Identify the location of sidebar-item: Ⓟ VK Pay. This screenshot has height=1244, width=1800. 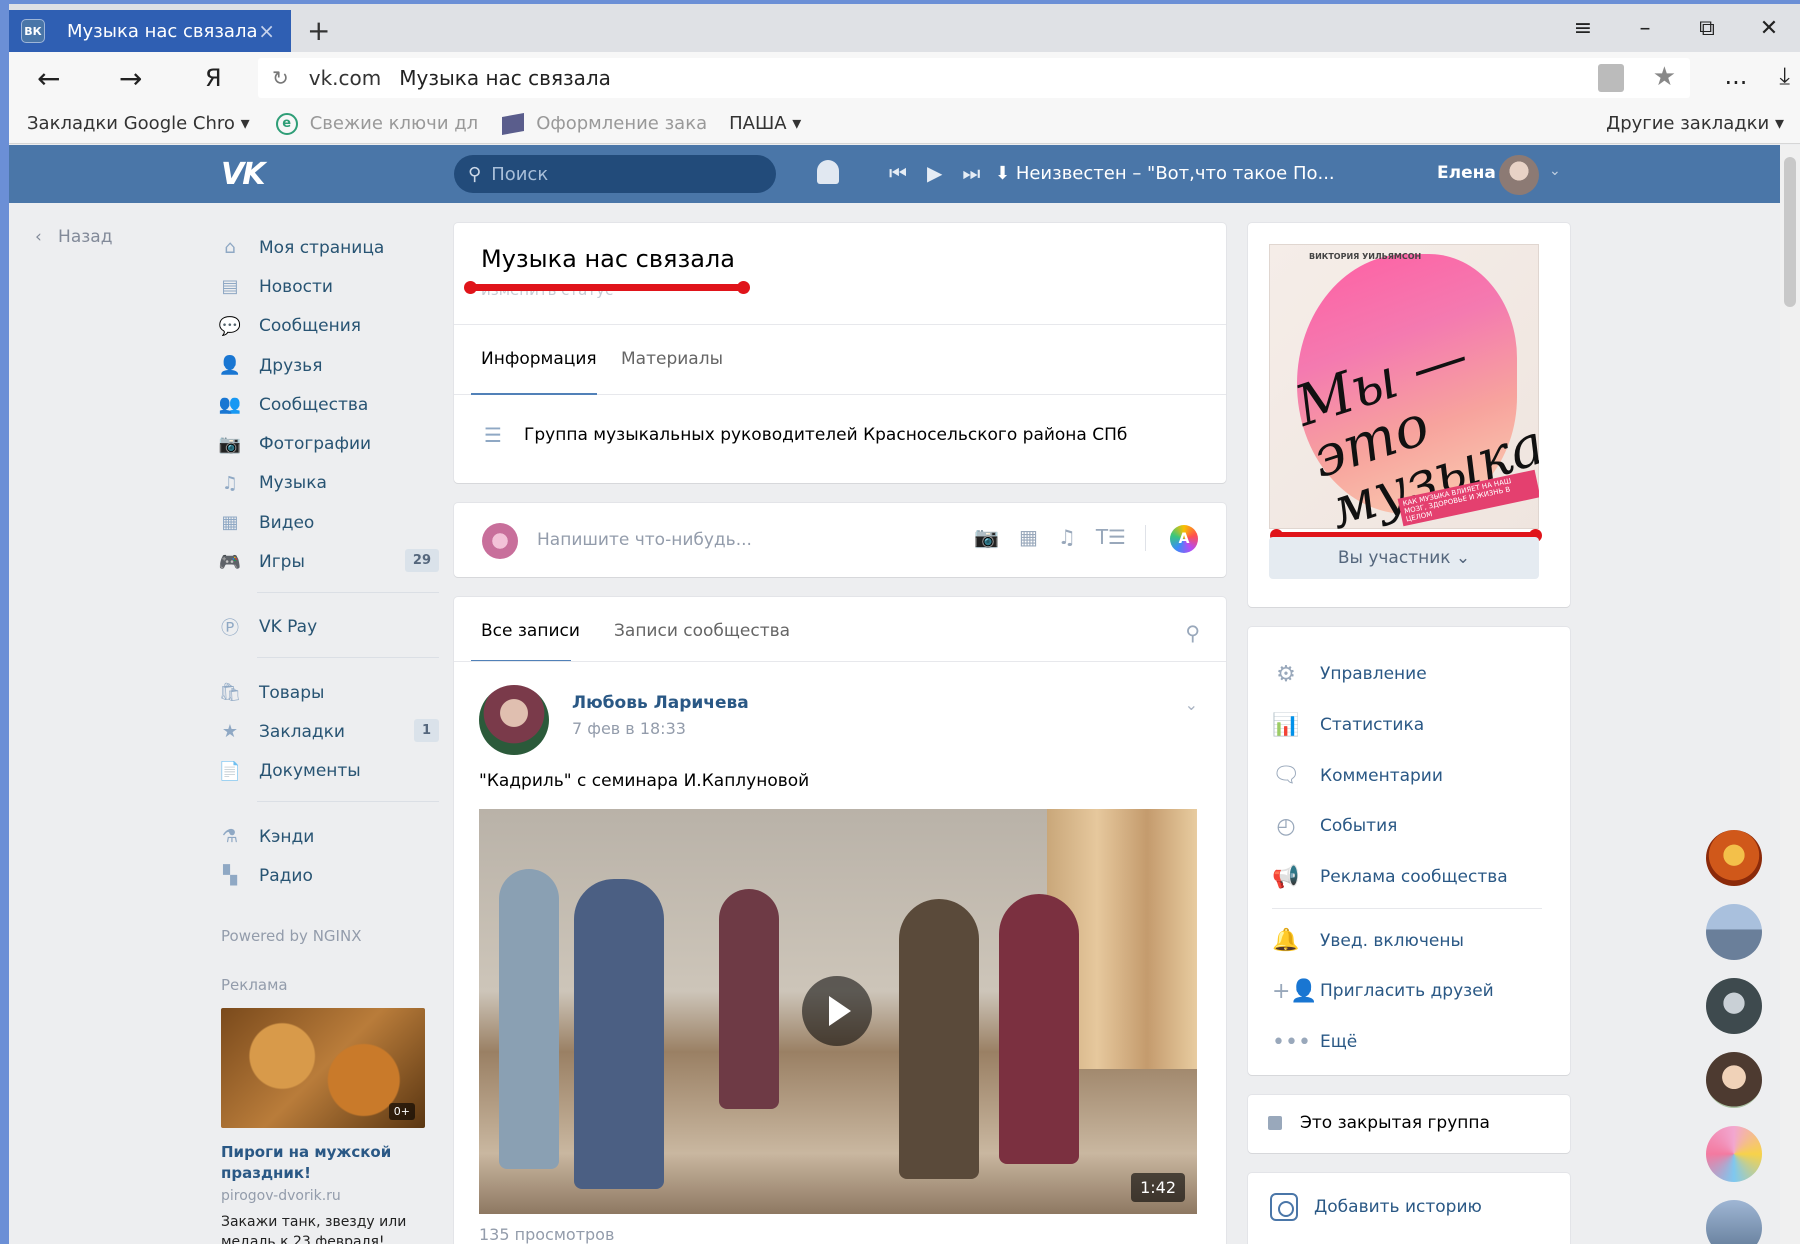
(329, 627).